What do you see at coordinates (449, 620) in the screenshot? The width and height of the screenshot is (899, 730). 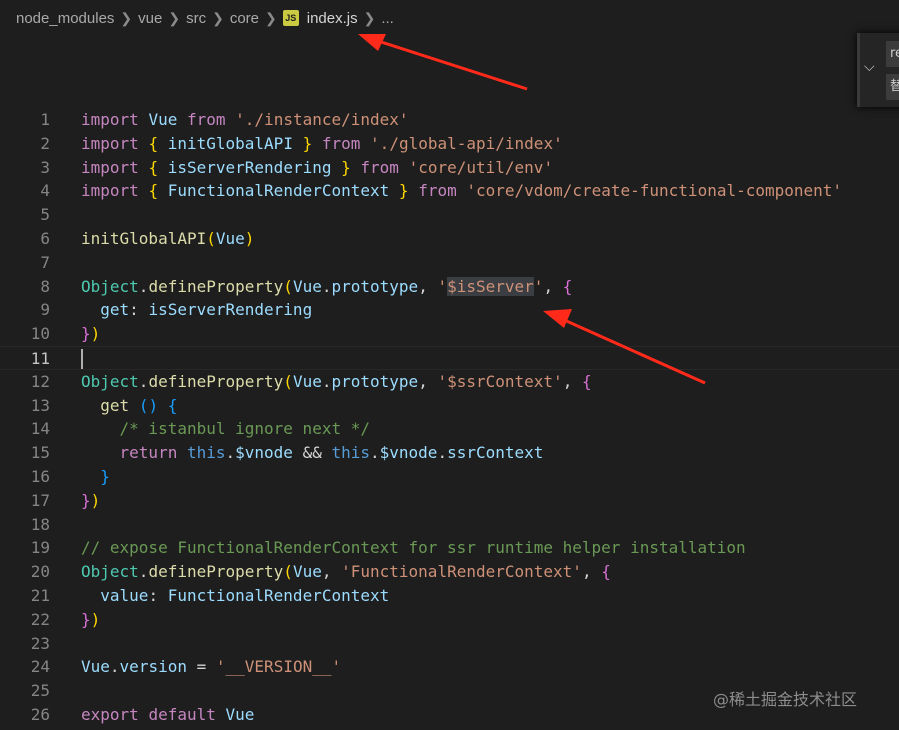 I see `code-line: 22})` at bounding box center [449, 620].